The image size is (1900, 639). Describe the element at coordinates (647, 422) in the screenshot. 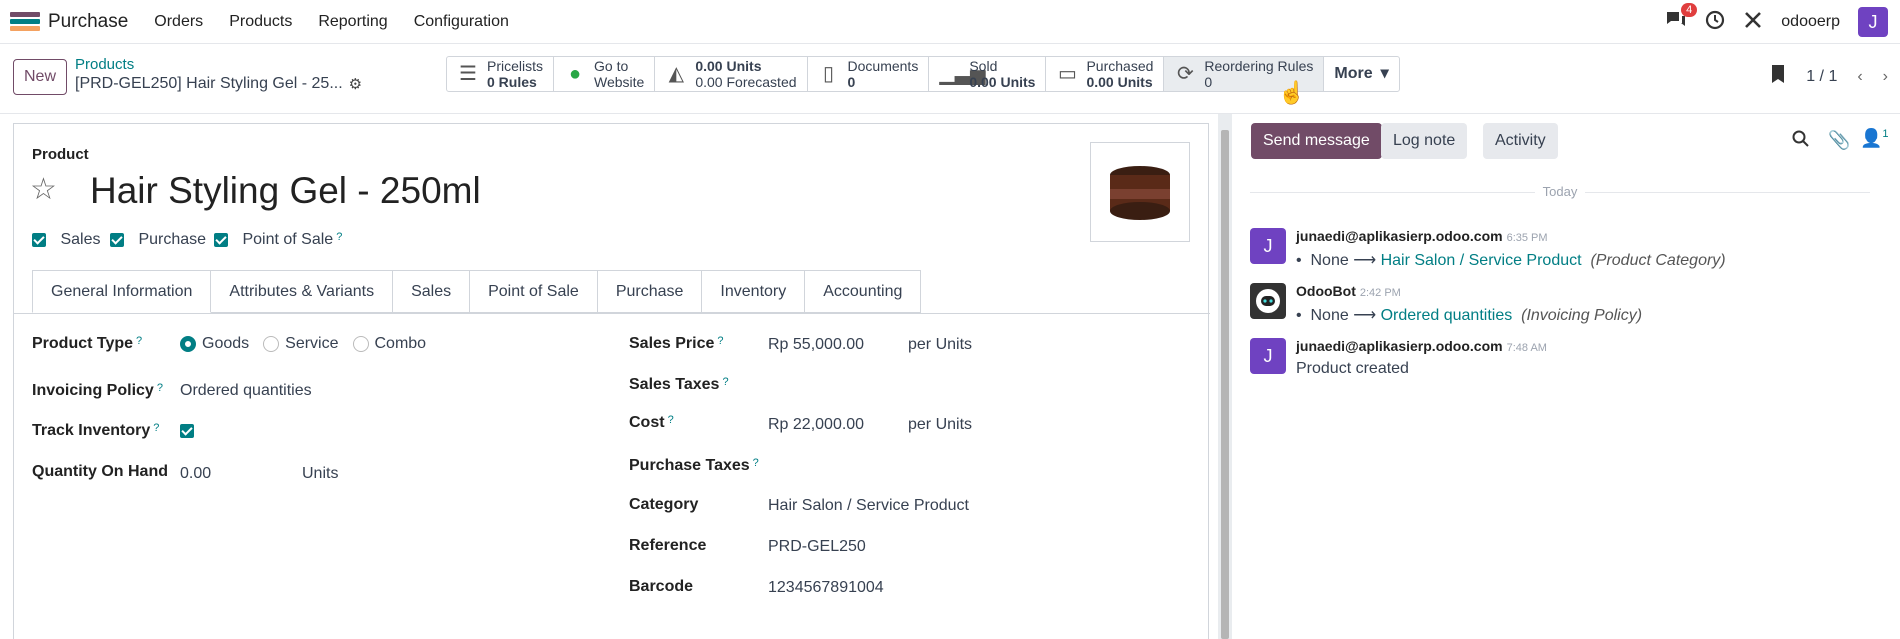

I see `cost-label: Cost` at that location.